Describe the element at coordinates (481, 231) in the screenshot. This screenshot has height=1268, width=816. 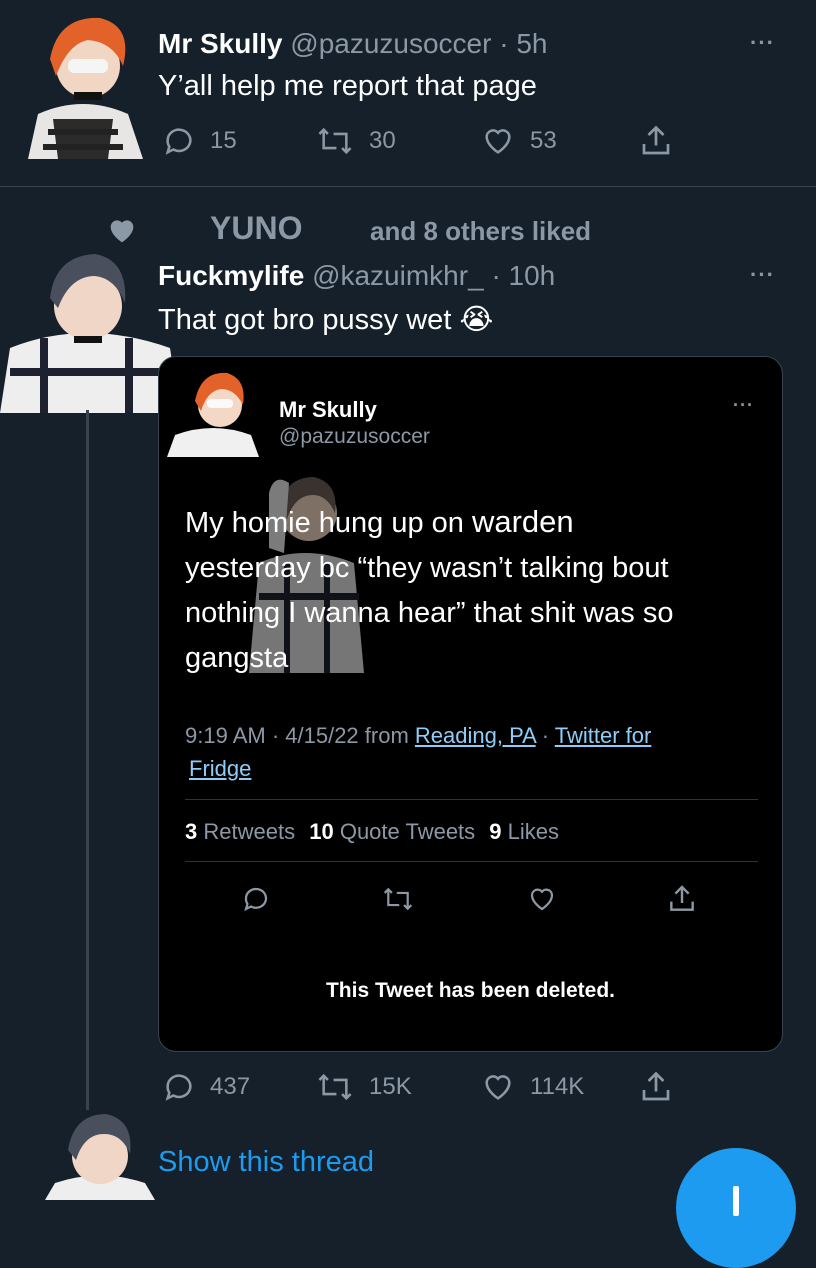
I see `social-context-text: and 8 others liked` at that location.